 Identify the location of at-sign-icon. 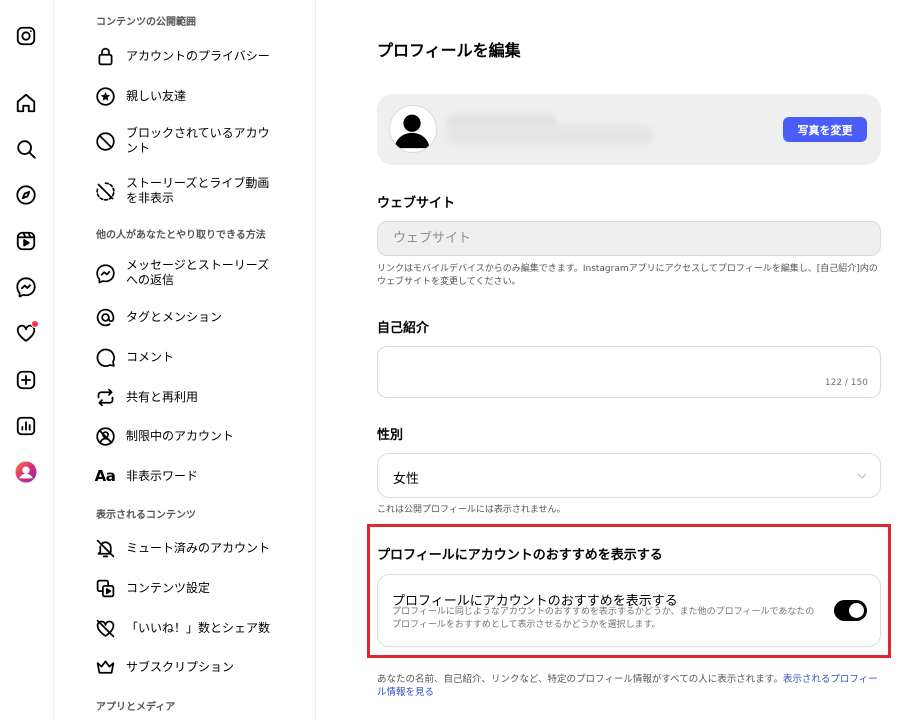
(105, 317).